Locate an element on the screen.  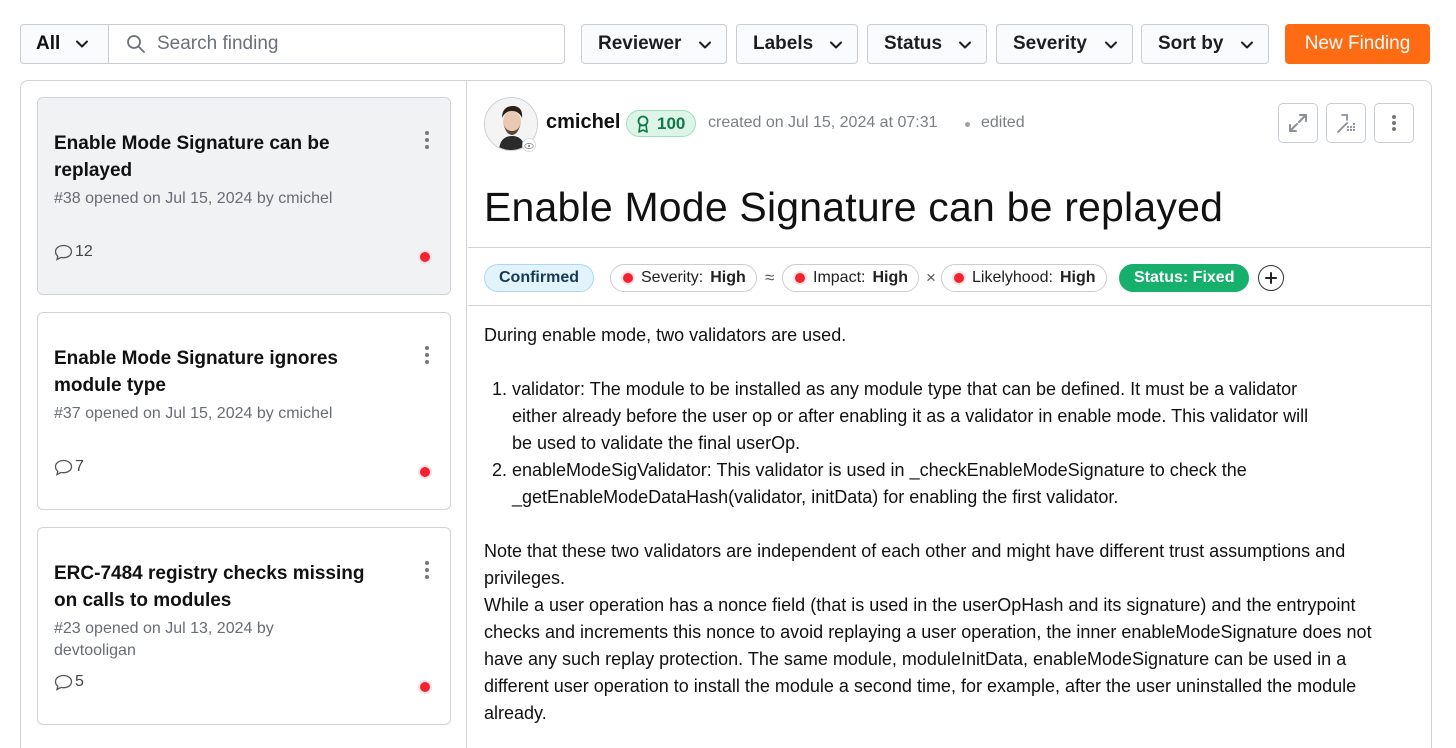
expand-icon is located at coordinates (1298, 123).